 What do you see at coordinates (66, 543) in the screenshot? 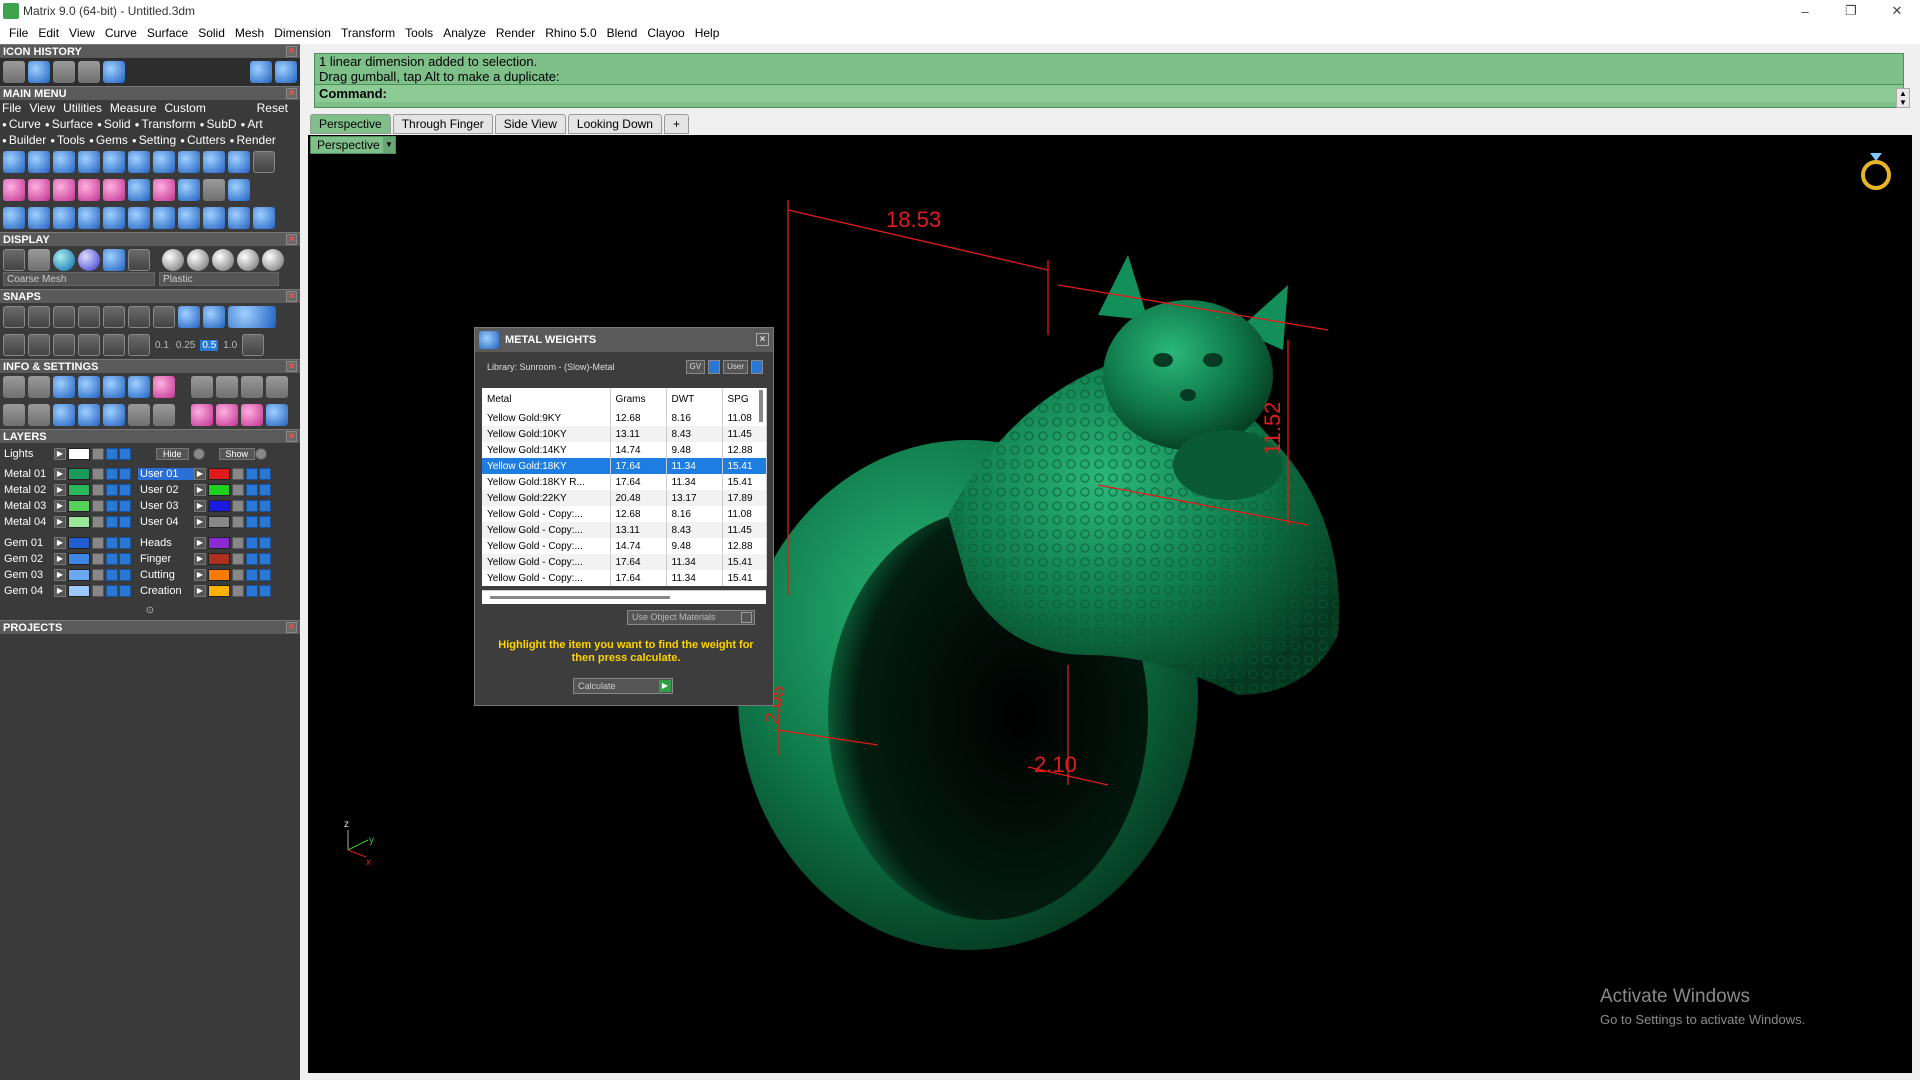
I see `layer-row: Gem 01 ▶` at bounding box center [66, 543].